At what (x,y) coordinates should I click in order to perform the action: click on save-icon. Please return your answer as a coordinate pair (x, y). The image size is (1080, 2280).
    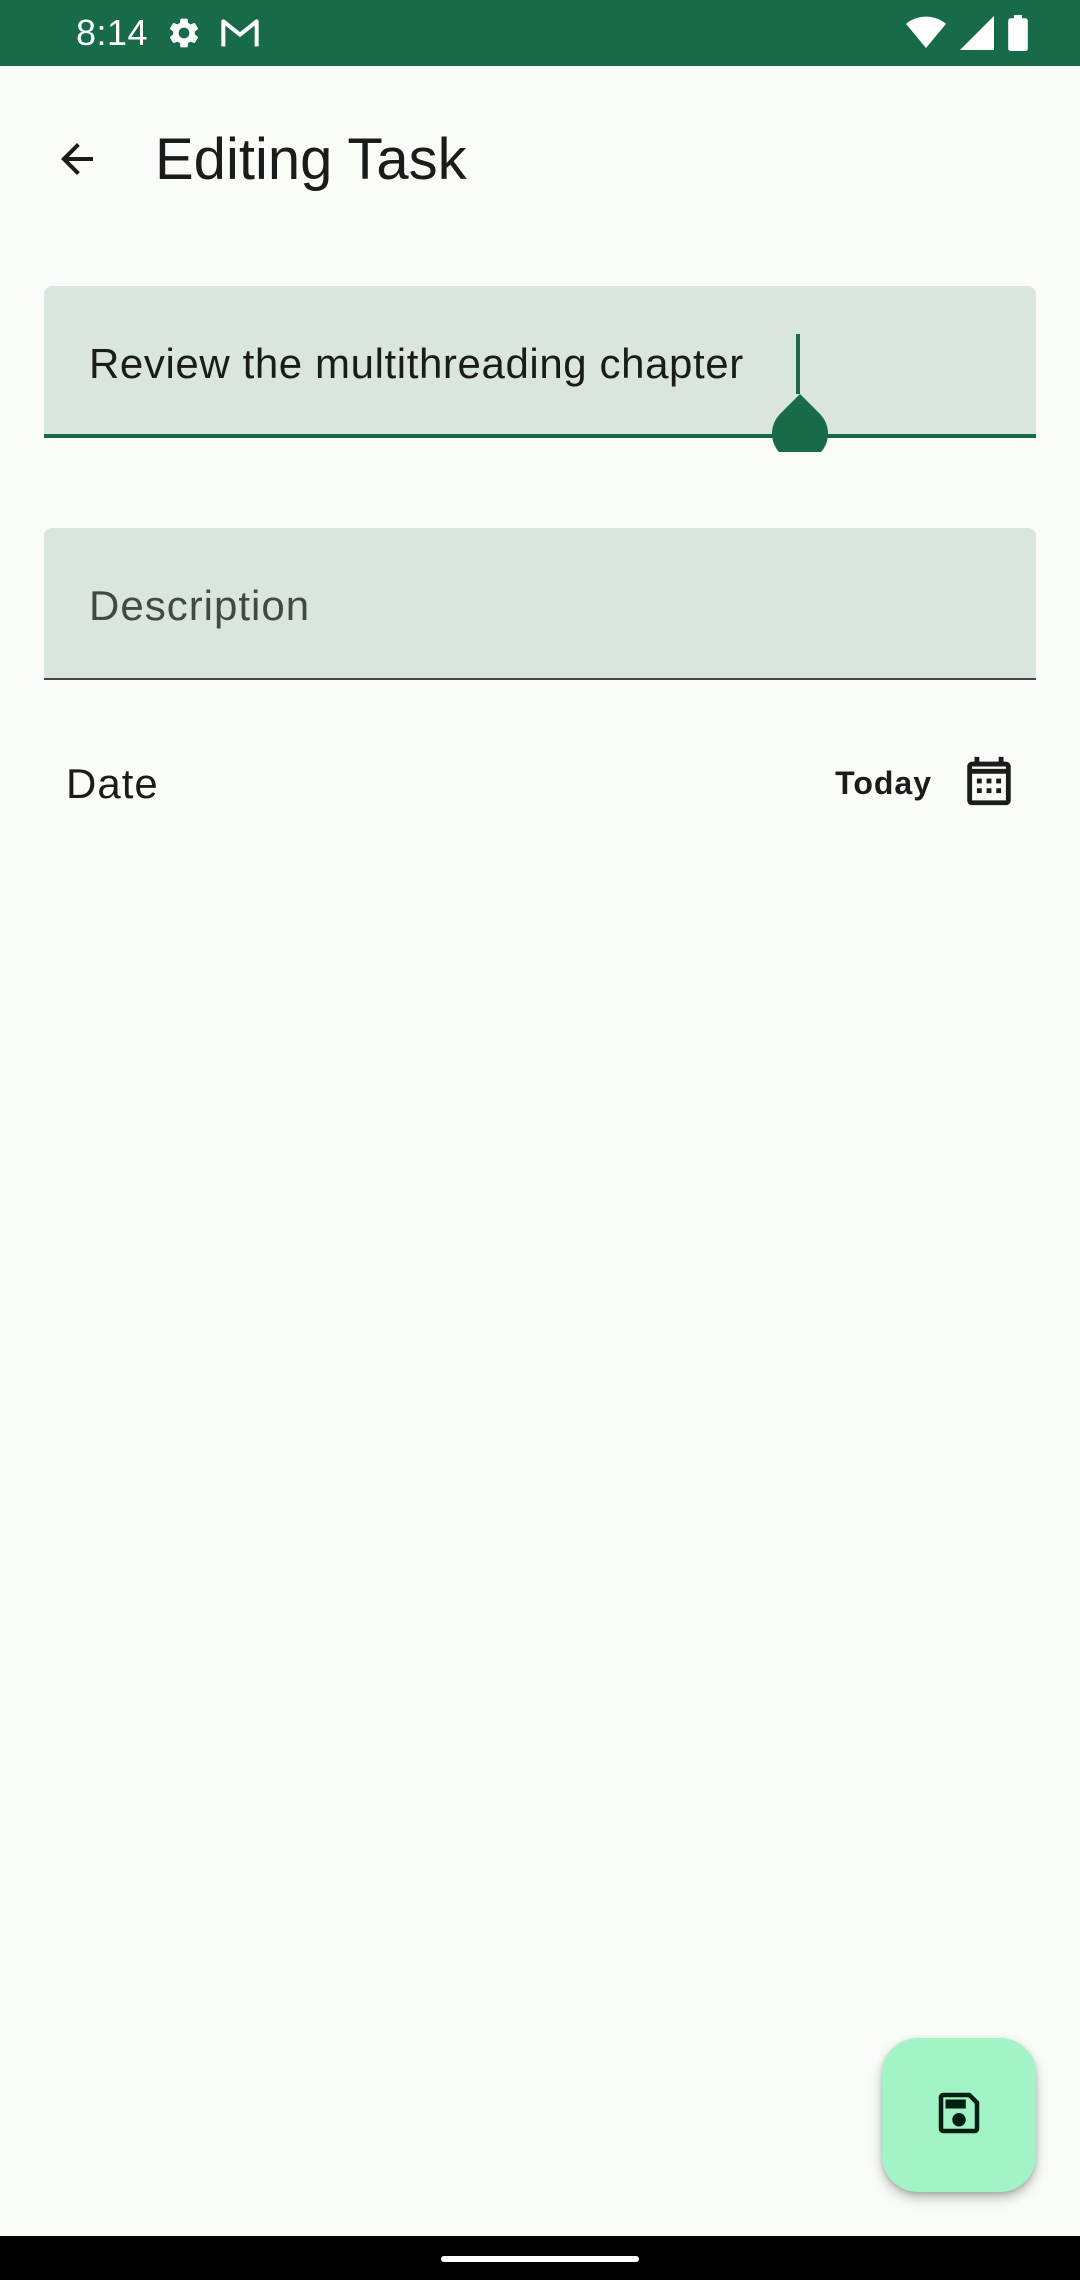
    Looking at the image, I should click on (959, 2115).